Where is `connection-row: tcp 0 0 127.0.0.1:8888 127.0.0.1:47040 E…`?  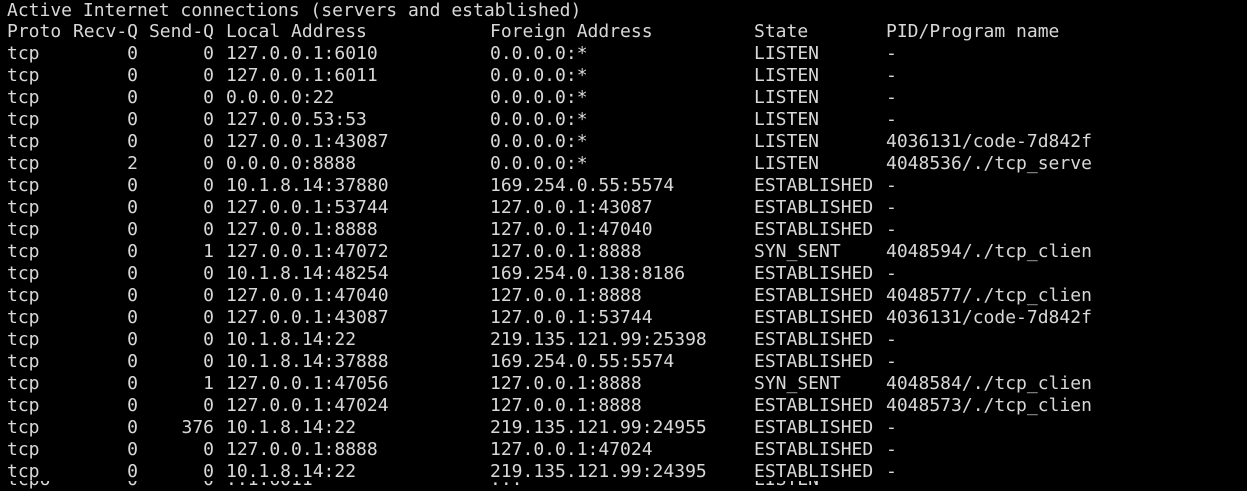 connection-row: tcp 0 0 127.0.0.1:8888 127.0.0.1:47040 E… is located at coordinates (623, 230).